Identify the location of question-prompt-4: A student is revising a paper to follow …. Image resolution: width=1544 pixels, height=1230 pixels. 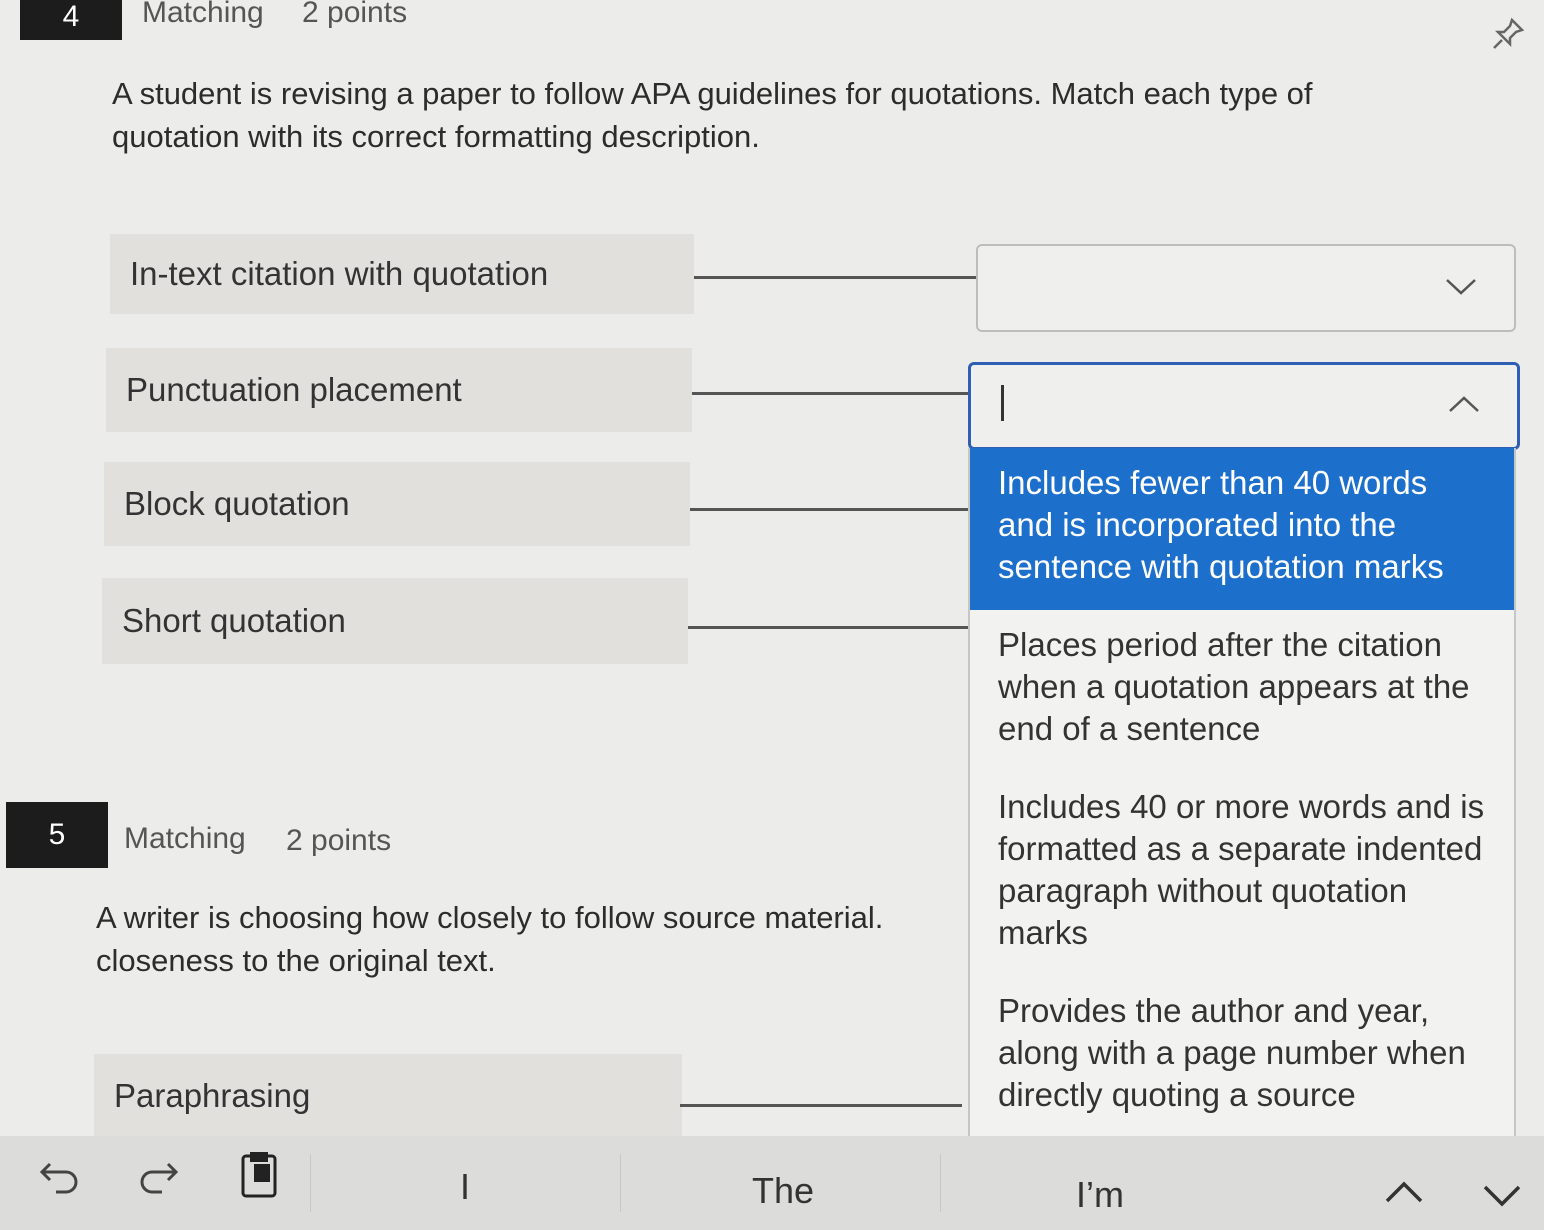
(712, 115).